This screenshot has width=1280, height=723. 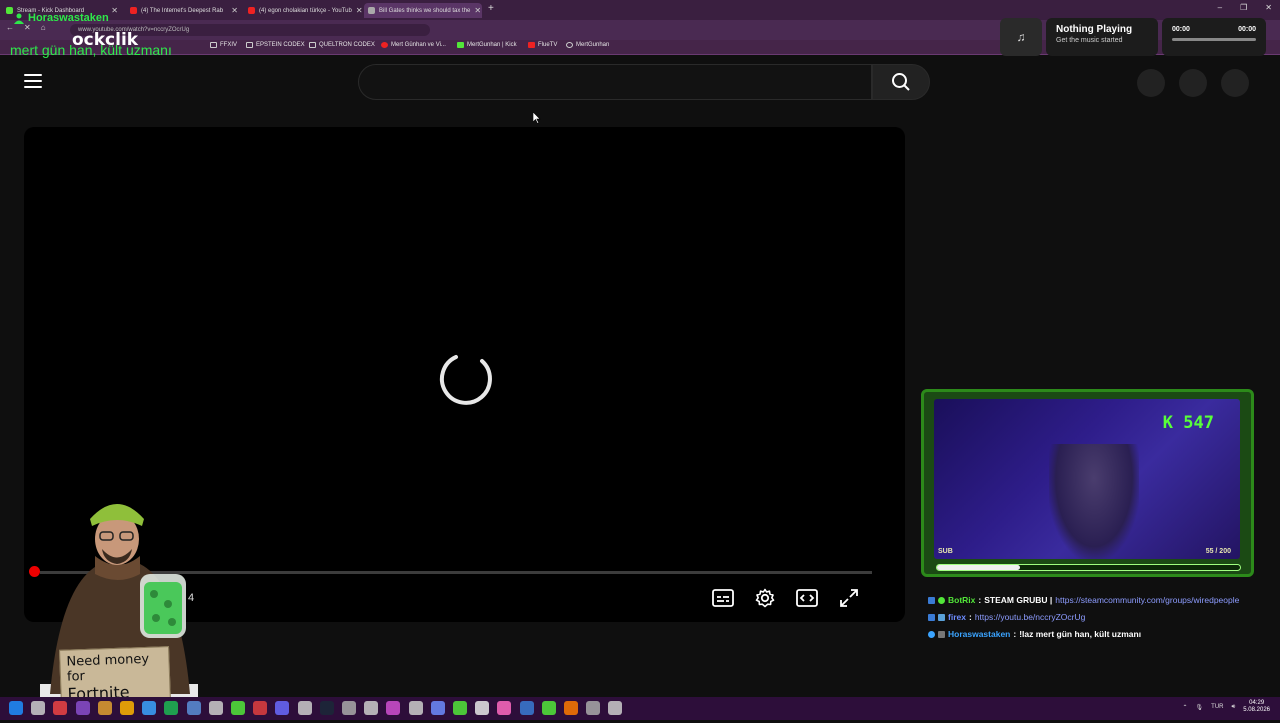 What do you see at coordinates (108, 668) in the screenshot?
I see `sign-line-1: Need money for` at bounding box center [108, 668].